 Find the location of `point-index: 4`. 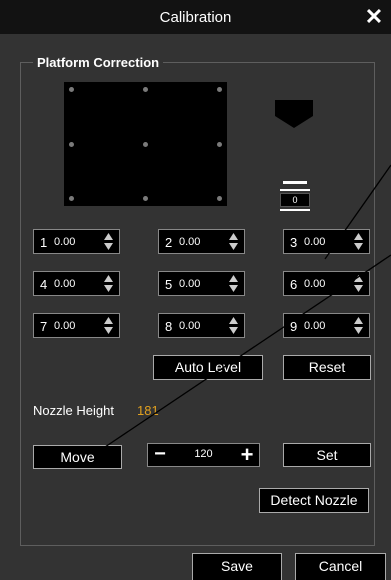

point-index: 4 is located at coordinates (44, 284).